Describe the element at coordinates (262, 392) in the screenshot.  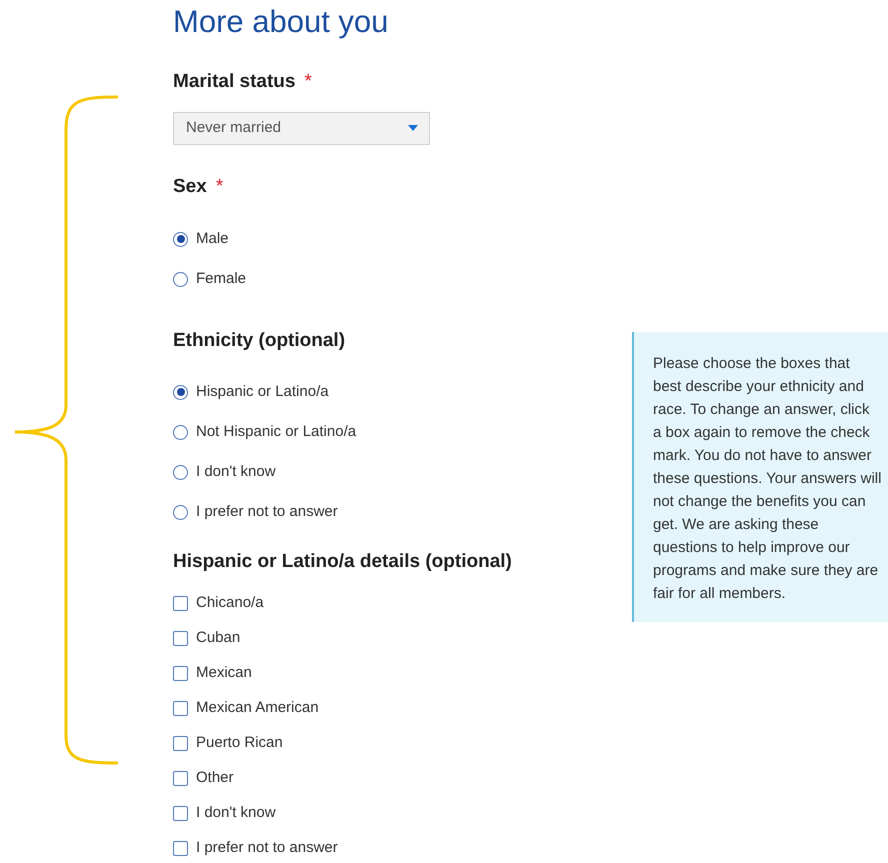
I see `option-label: Hispanic or Latino/a` at that location.